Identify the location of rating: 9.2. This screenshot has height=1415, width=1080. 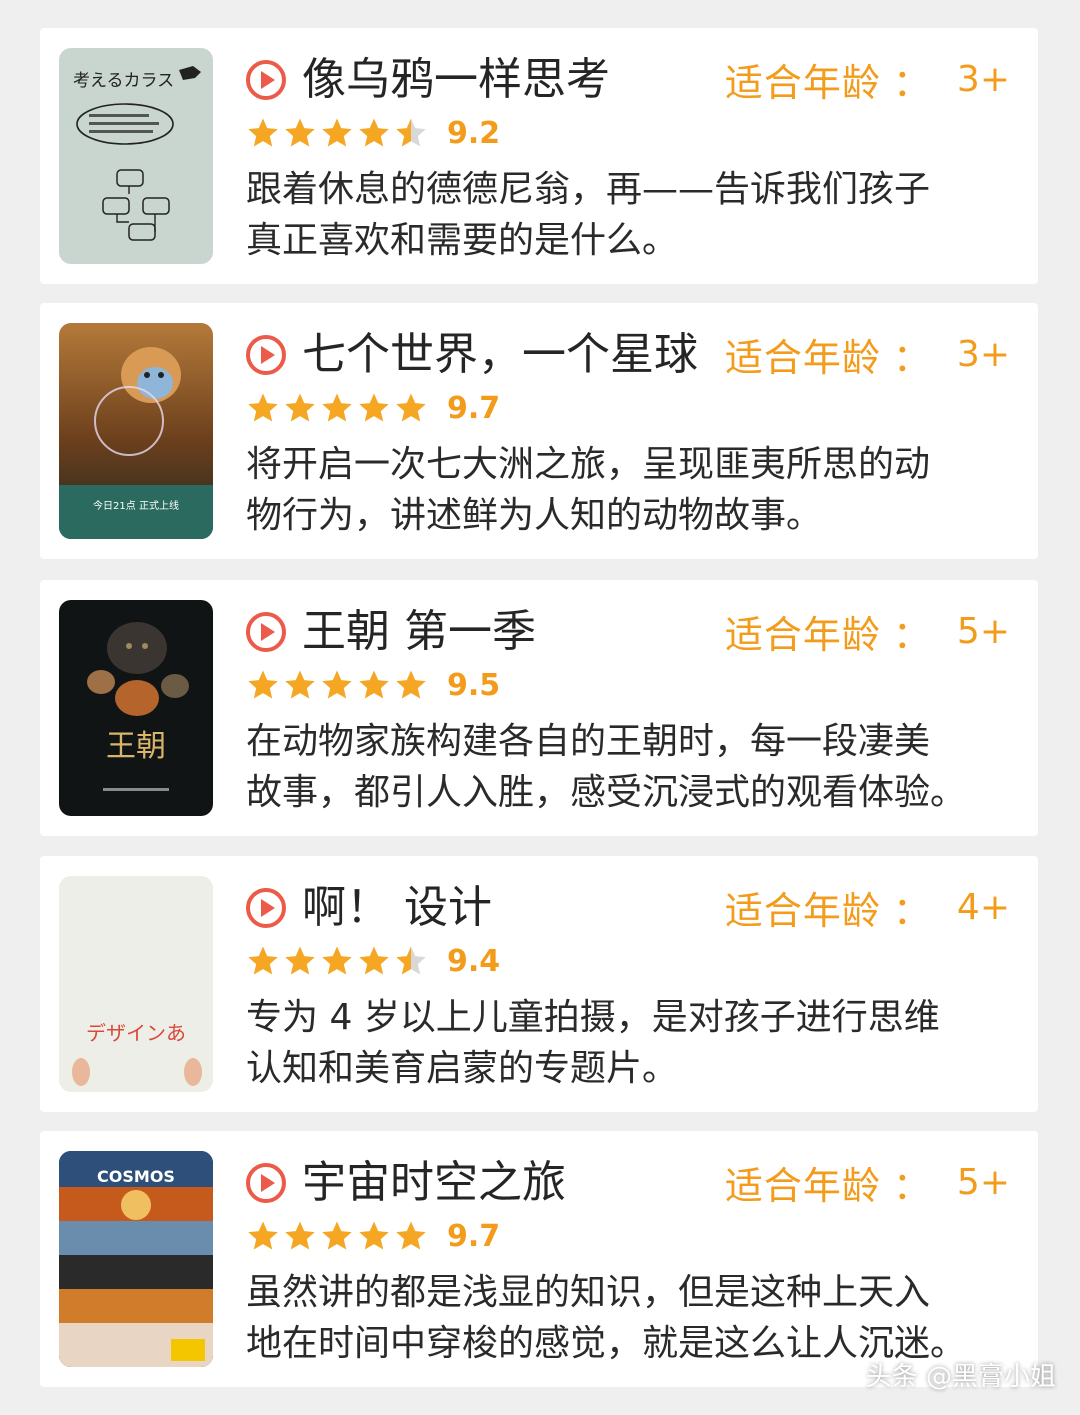
(373, 133).